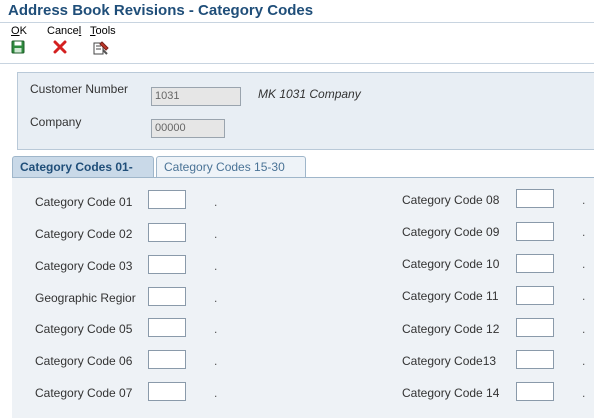 This screenshot has height=418, width=594. I want to click on category-code-14-input, so click(535, 391).